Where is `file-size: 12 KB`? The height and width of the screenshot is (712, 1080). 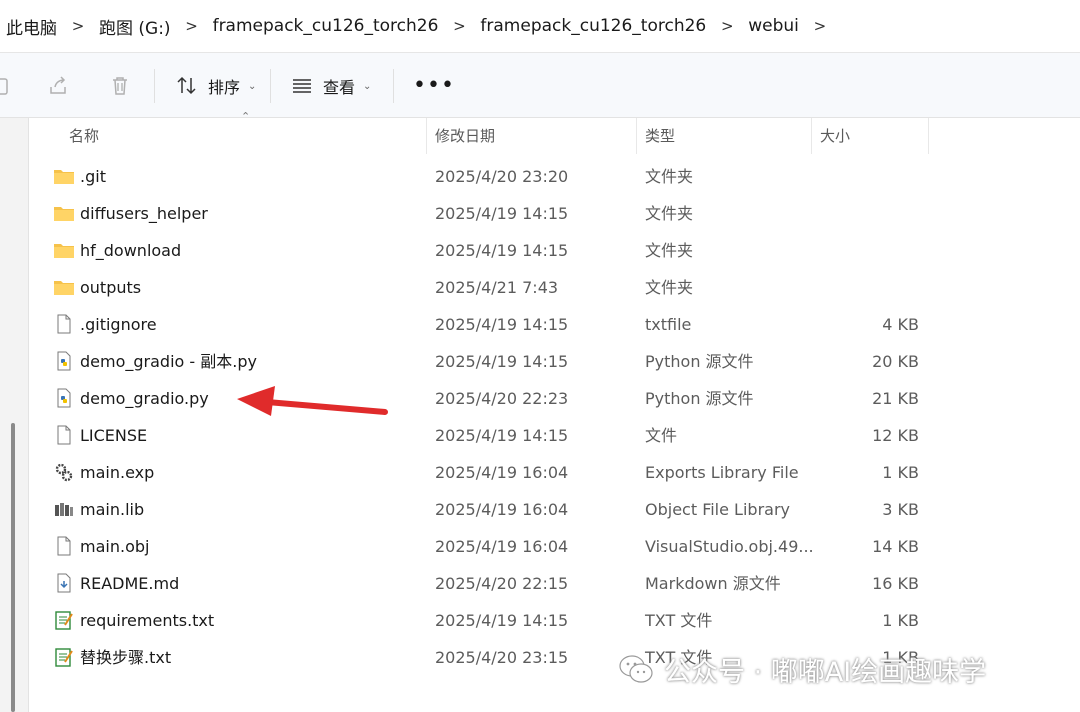 file-size: 12 KB is located at coordinates (895, 435).